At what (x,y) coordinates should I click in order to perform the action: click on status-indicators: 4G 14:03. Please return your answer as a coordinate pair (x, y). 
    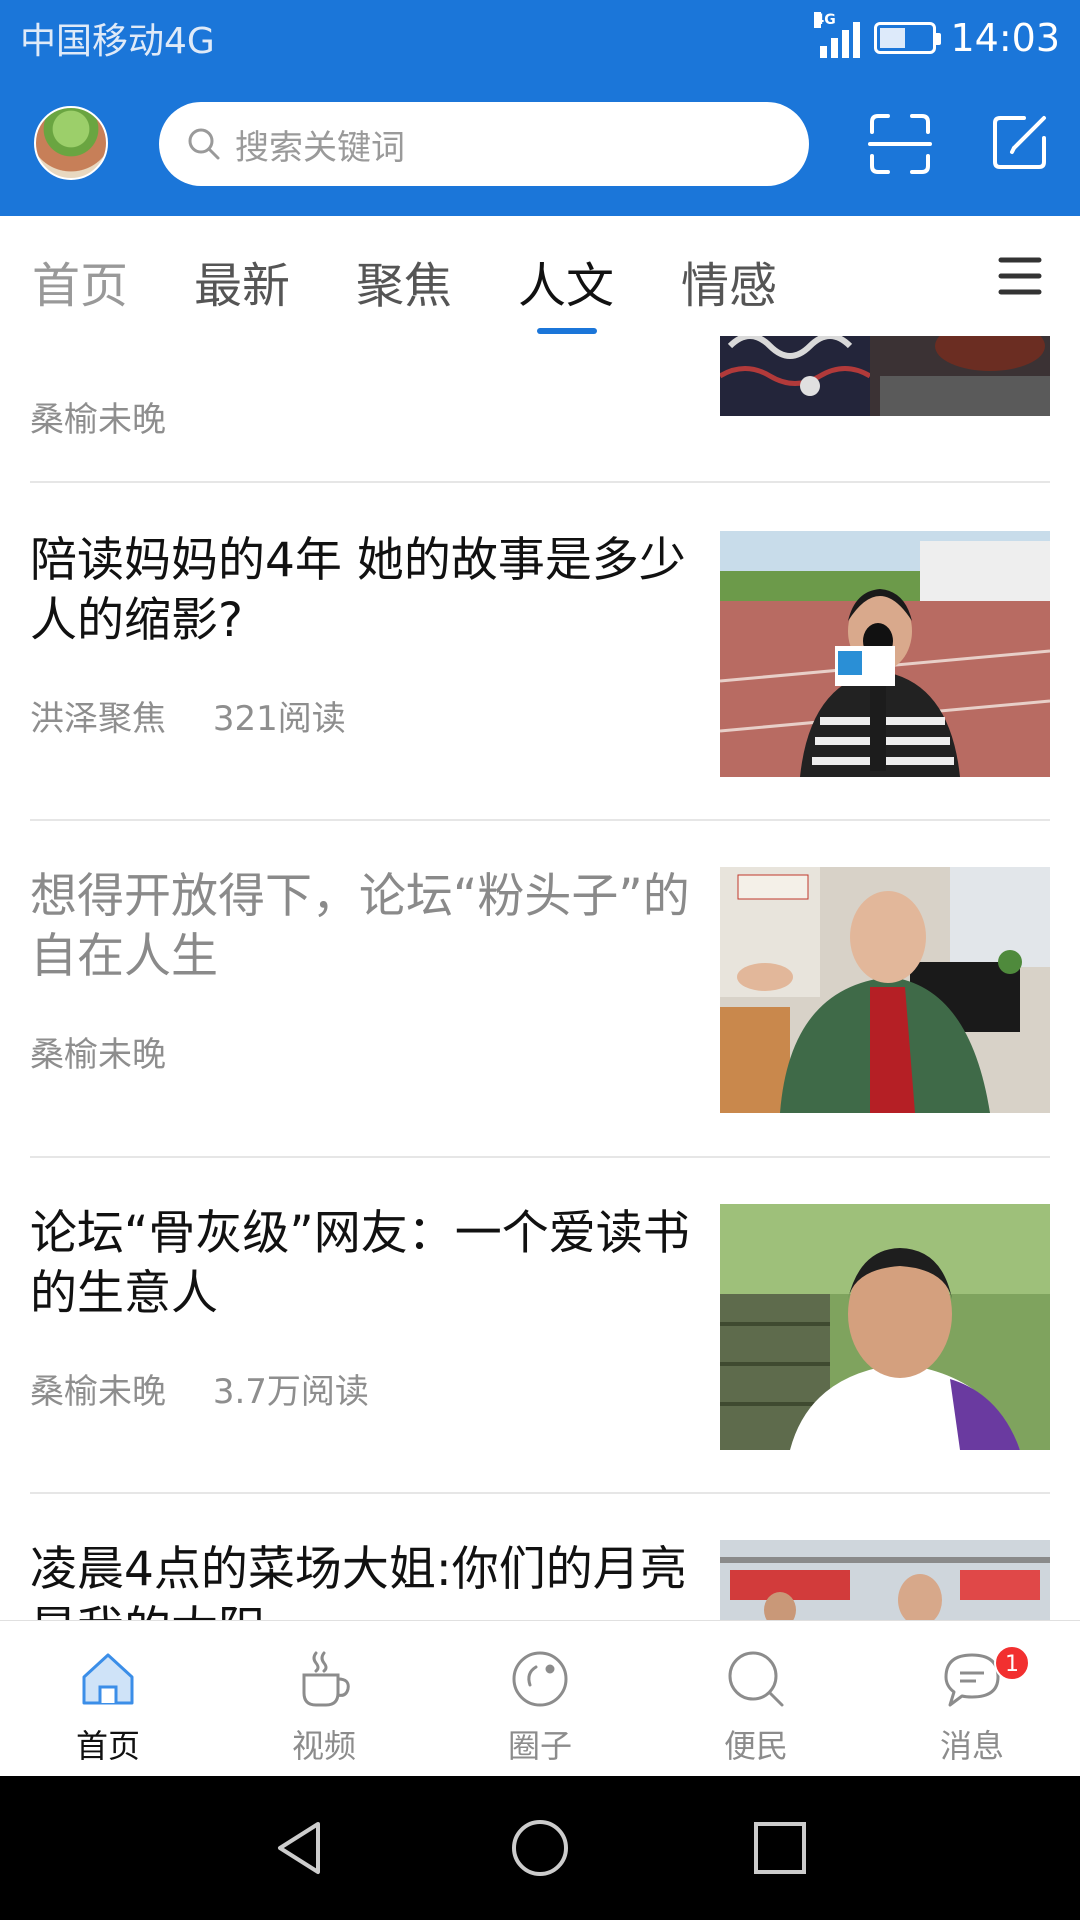
    Looking at the image, I should click on (937, 36).